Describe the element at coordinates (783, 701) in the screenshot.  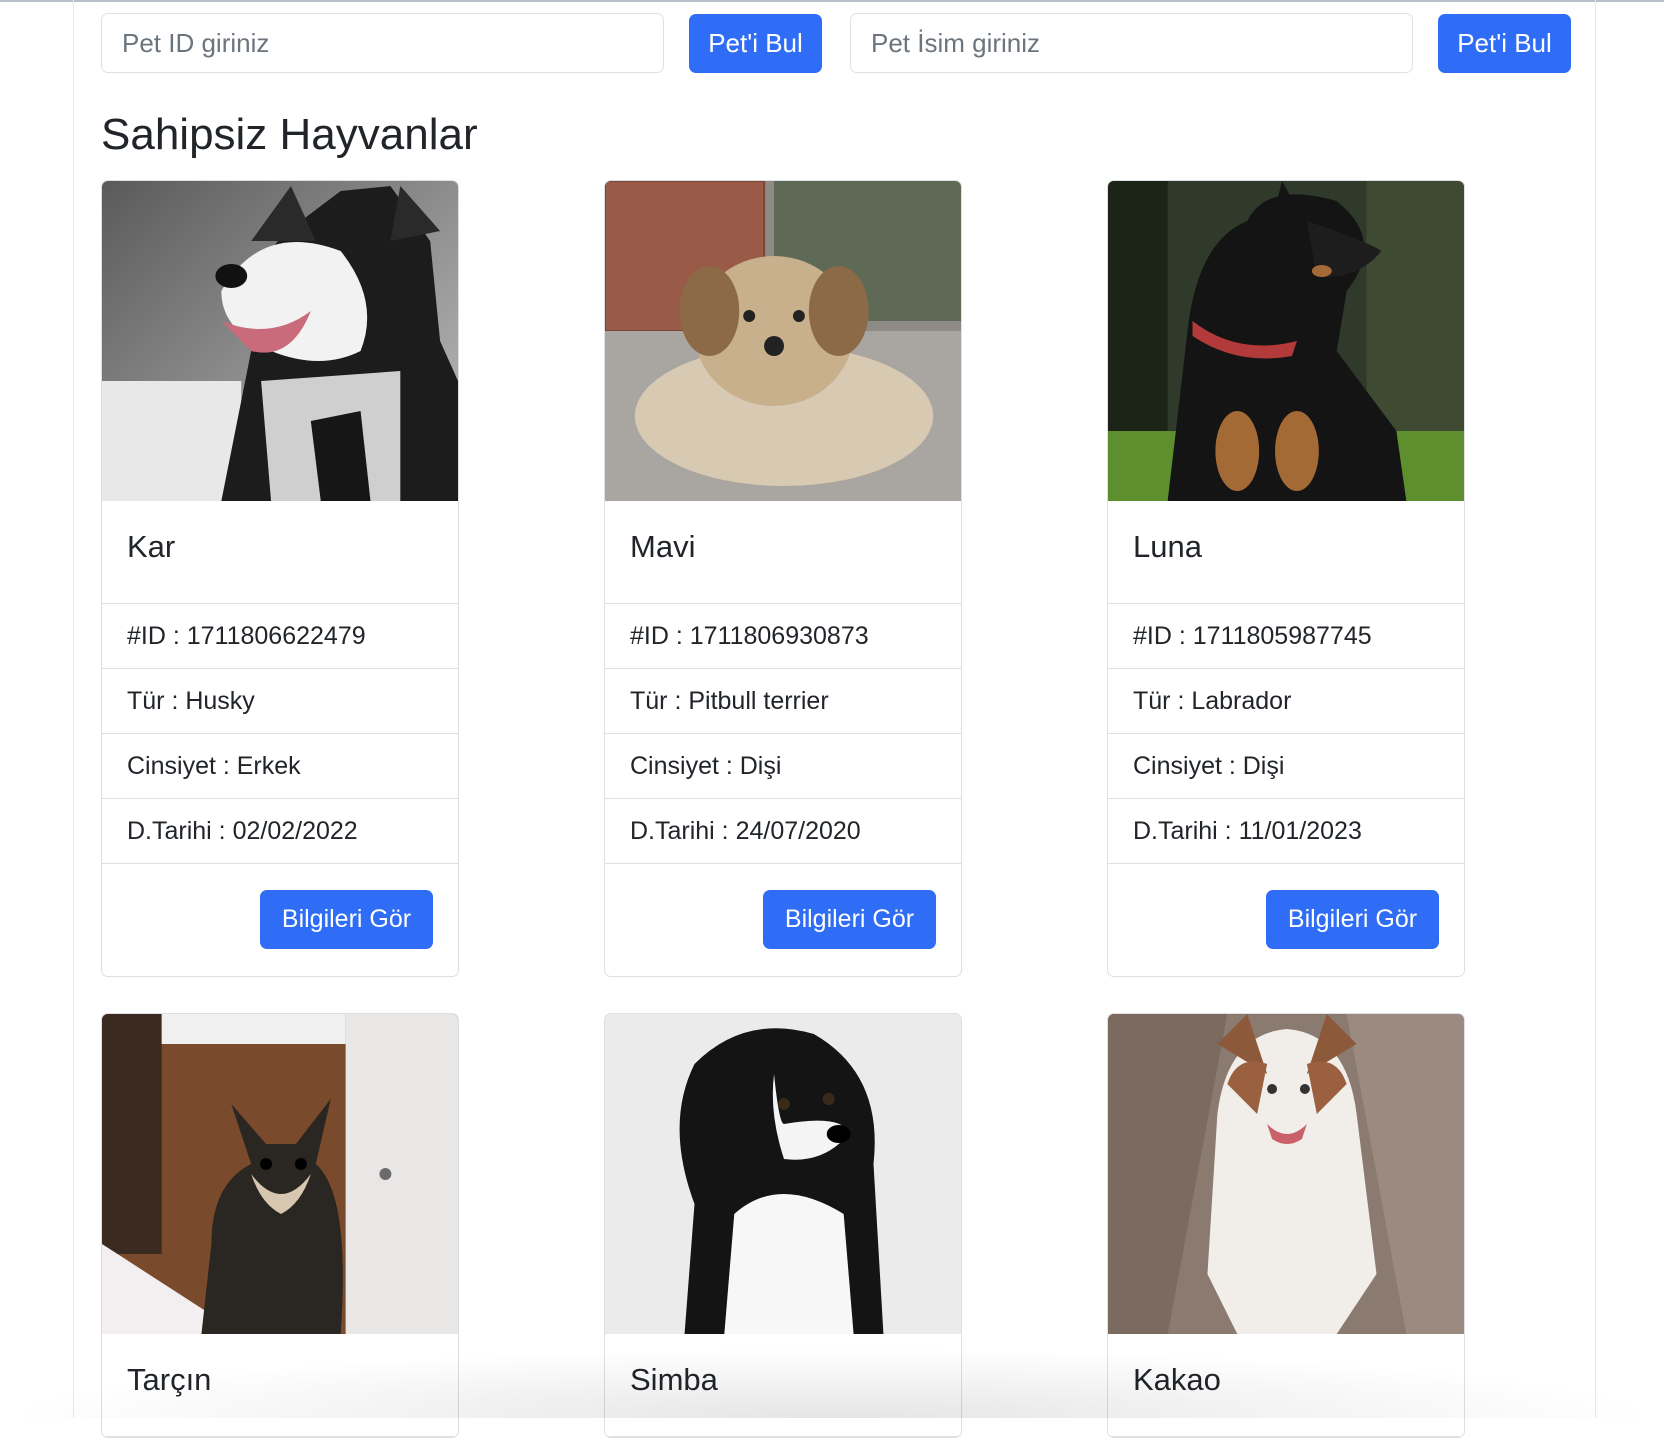
I see `pet-breed: Tür : Pitbull terrier` at that location.